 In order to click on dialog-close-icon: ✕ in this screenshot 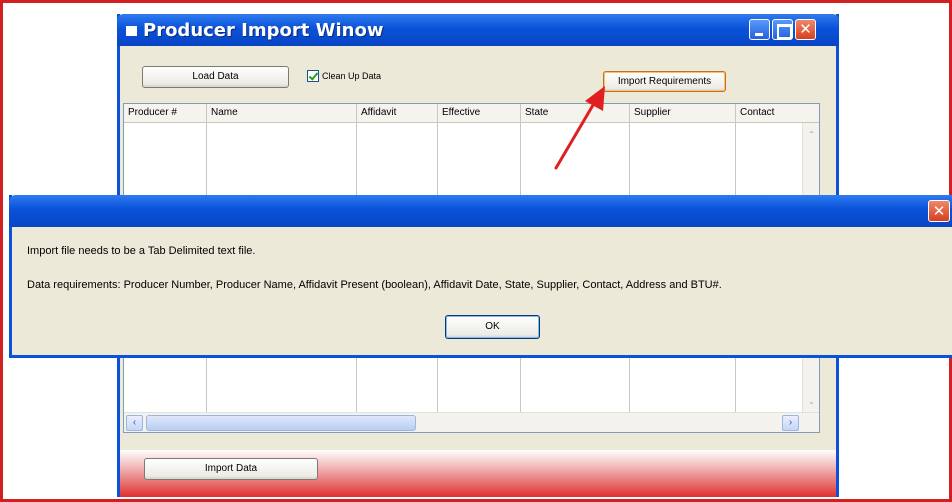, I will do `click(939, 211)`.